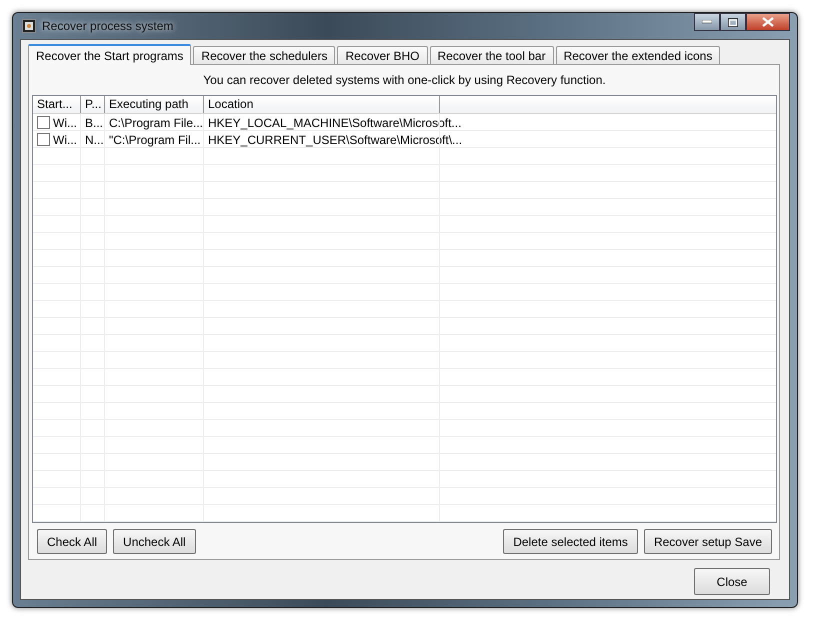  Describe the element at coordinates (110, 54) in the screenshot. I see `tab: Recover the Start programs` at that location.